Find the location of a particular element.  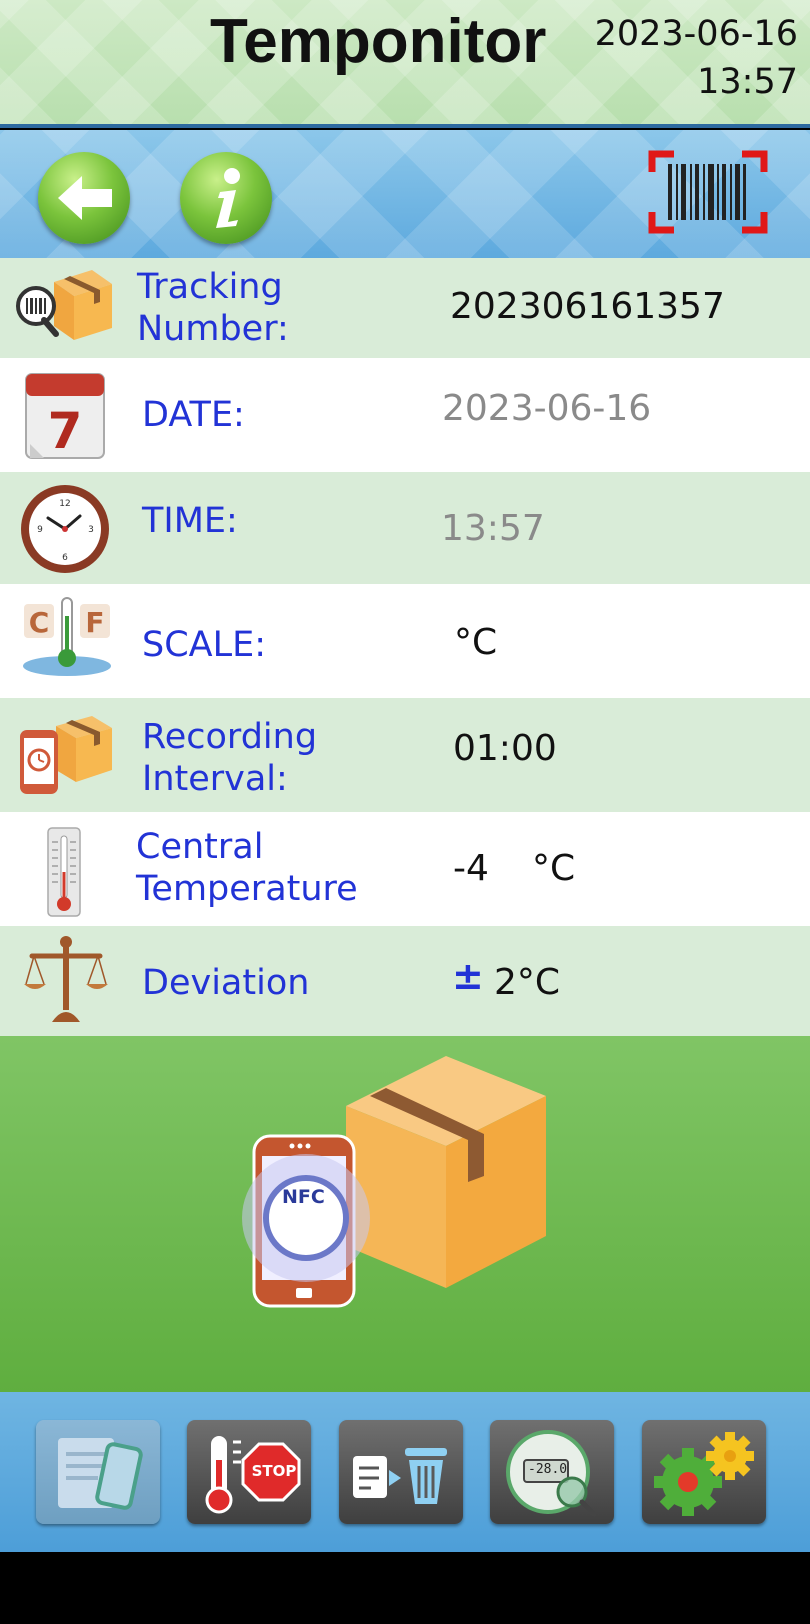

document-trash-icon is located at coordinates (400, 1476).